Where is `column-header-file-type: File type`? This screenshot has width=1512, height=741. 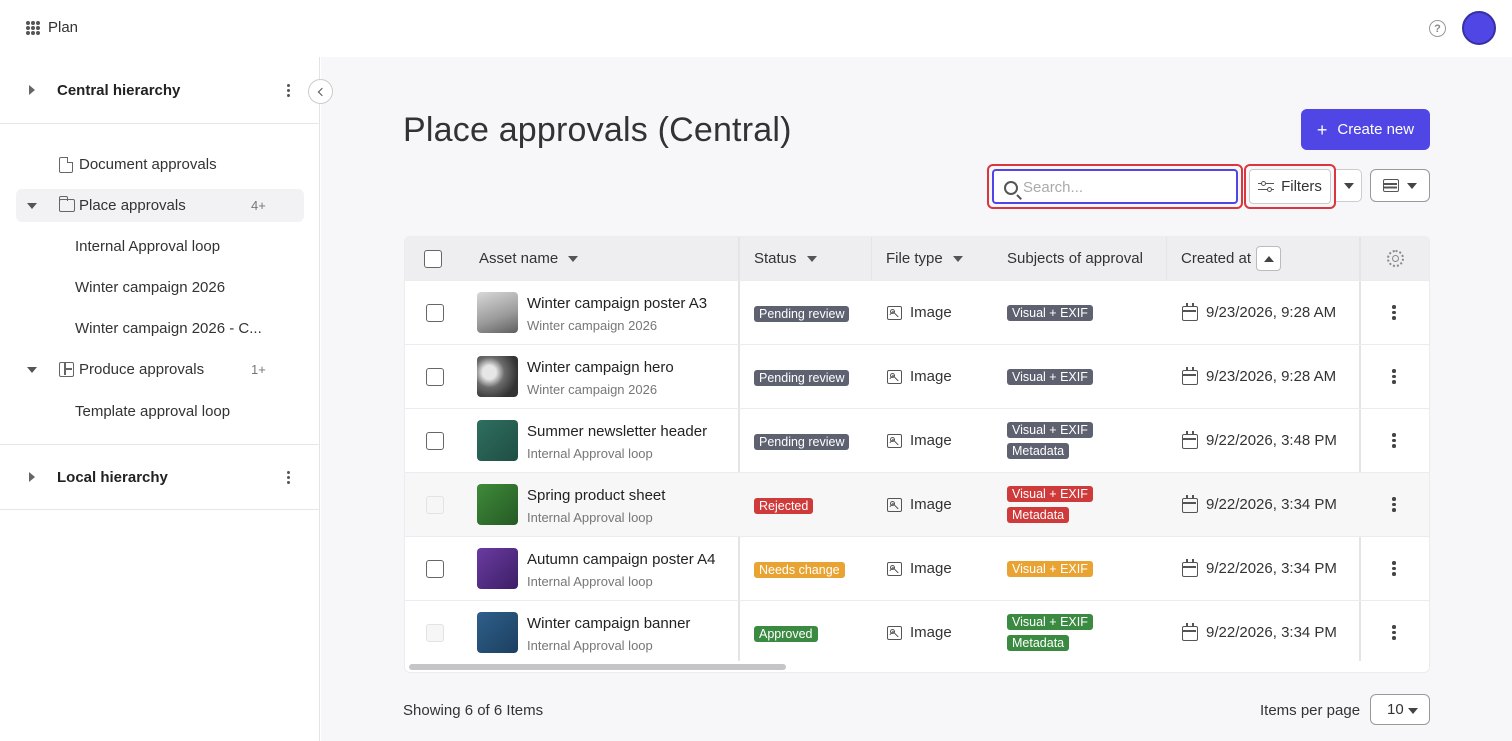 column-header-file-type: File type is located at coordinates (924, 258).